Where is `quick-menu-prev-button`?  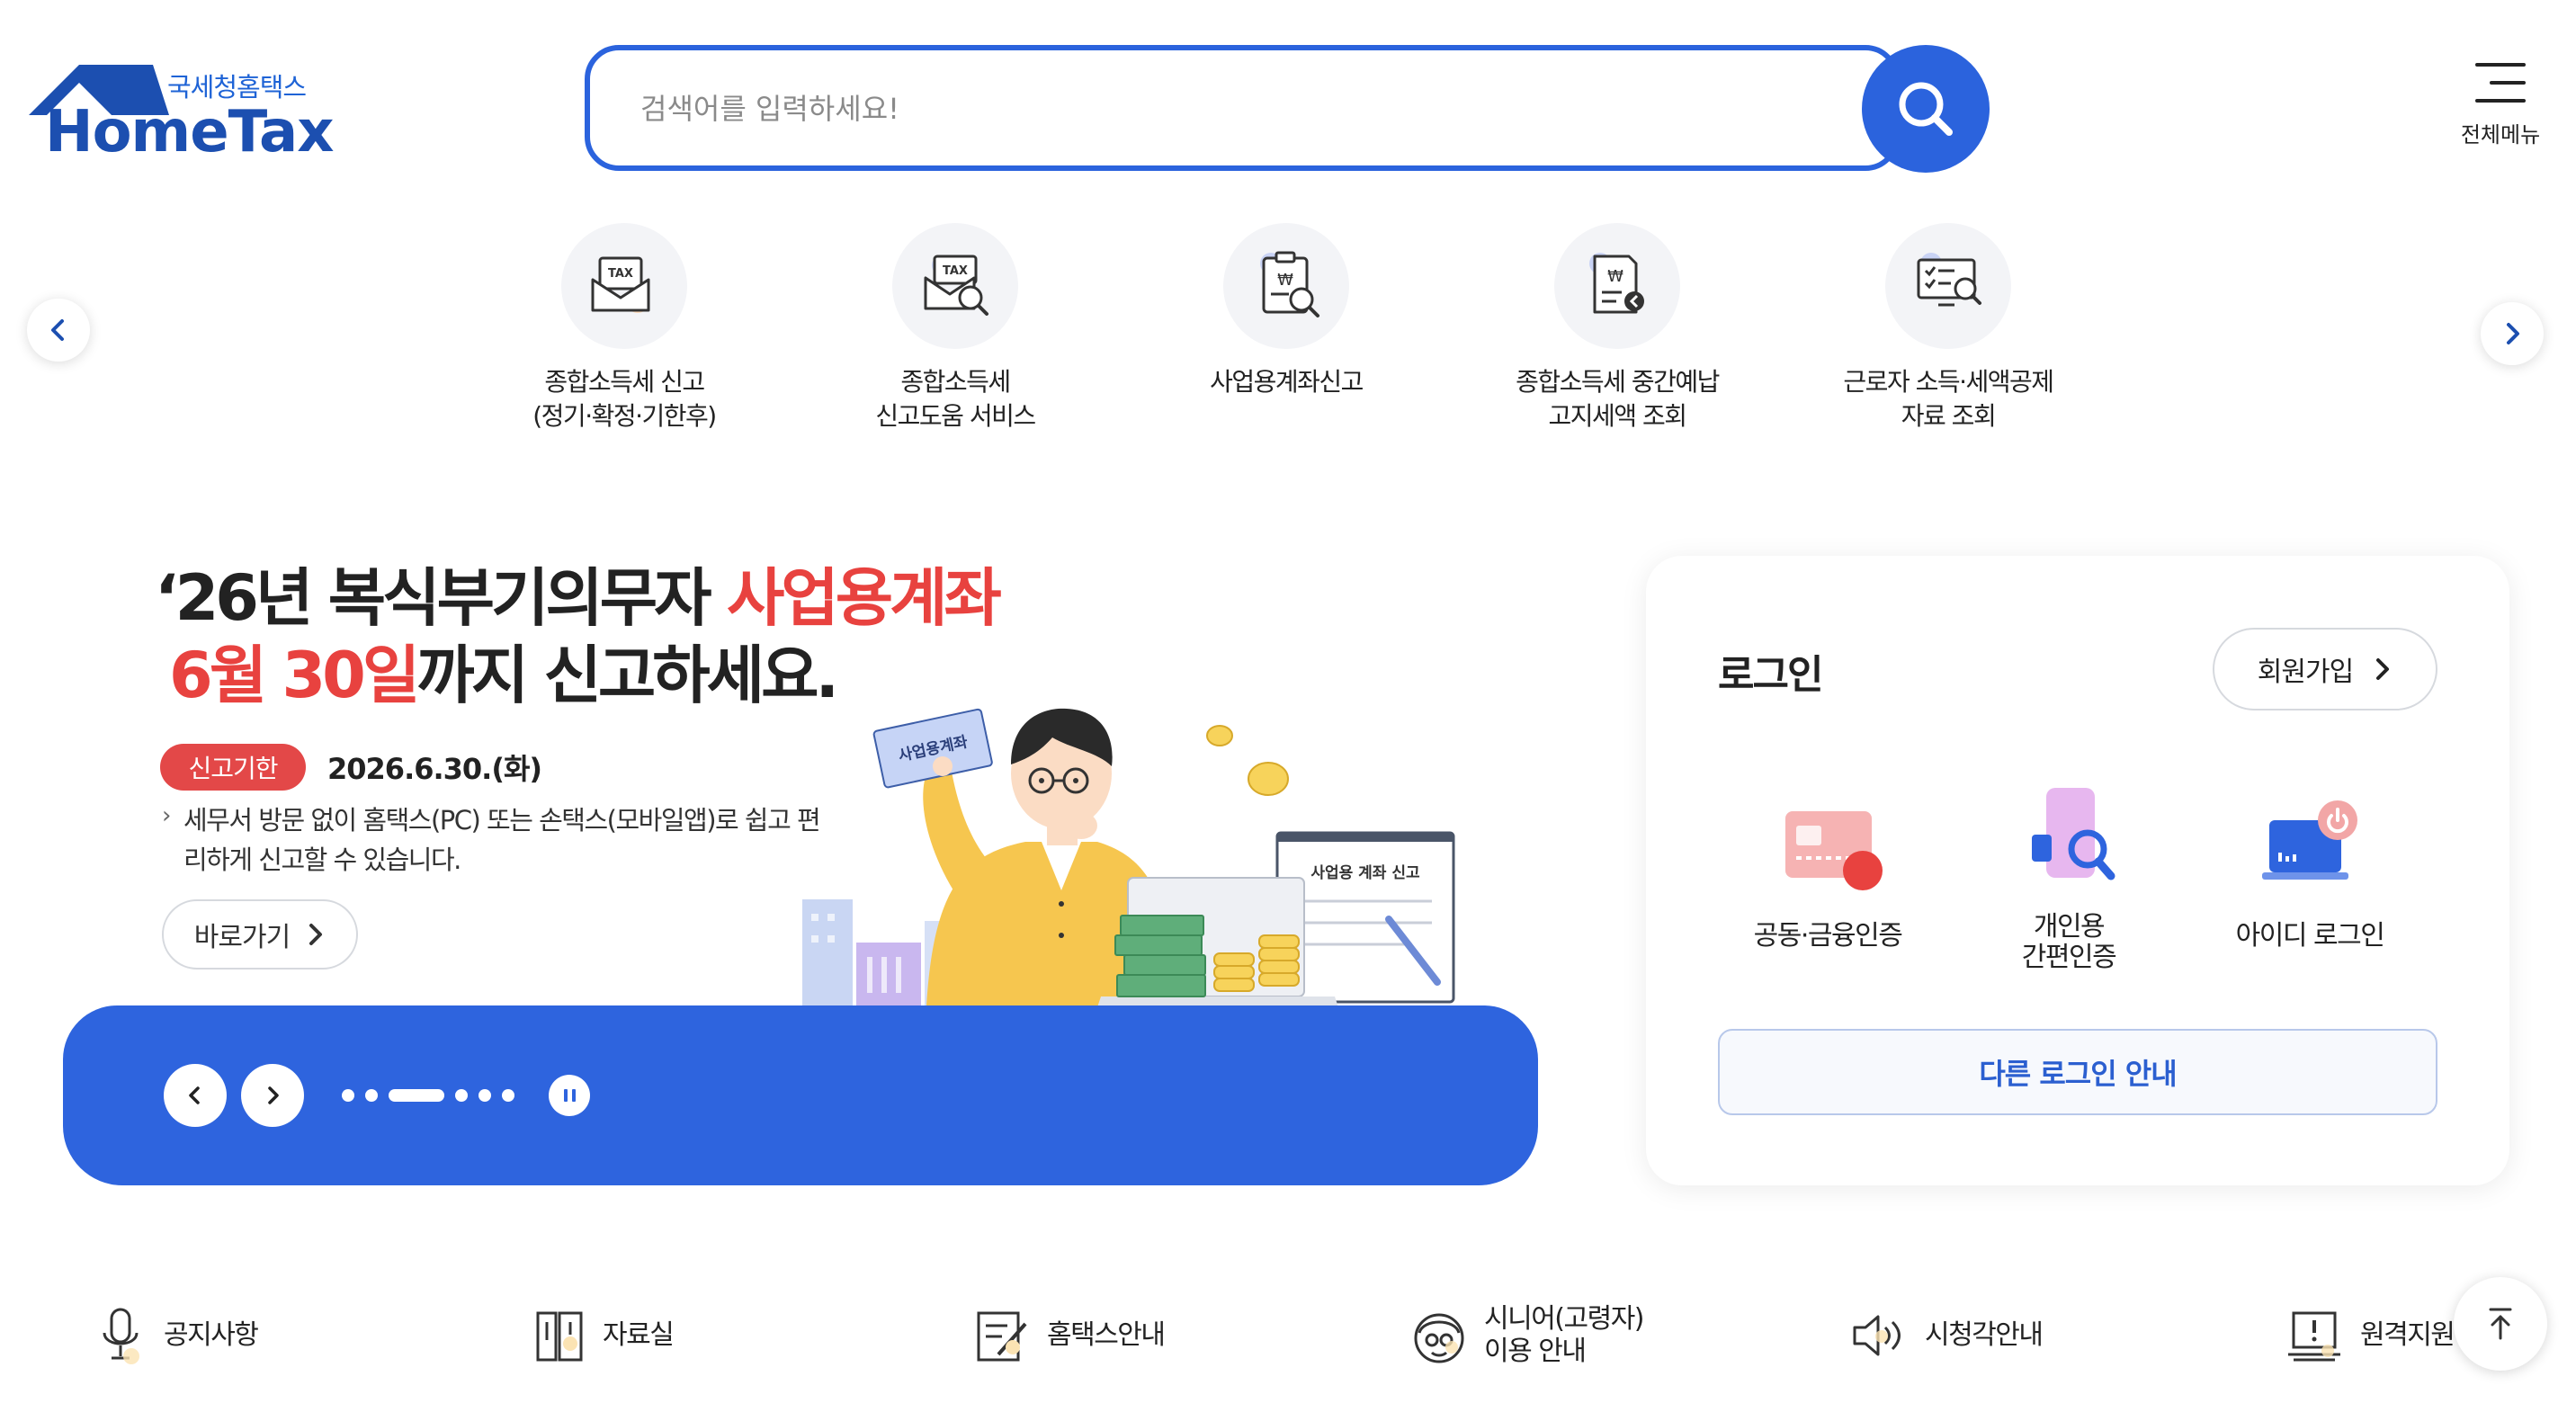 quick-menu-prev-button is located at coordinates (58, 330).